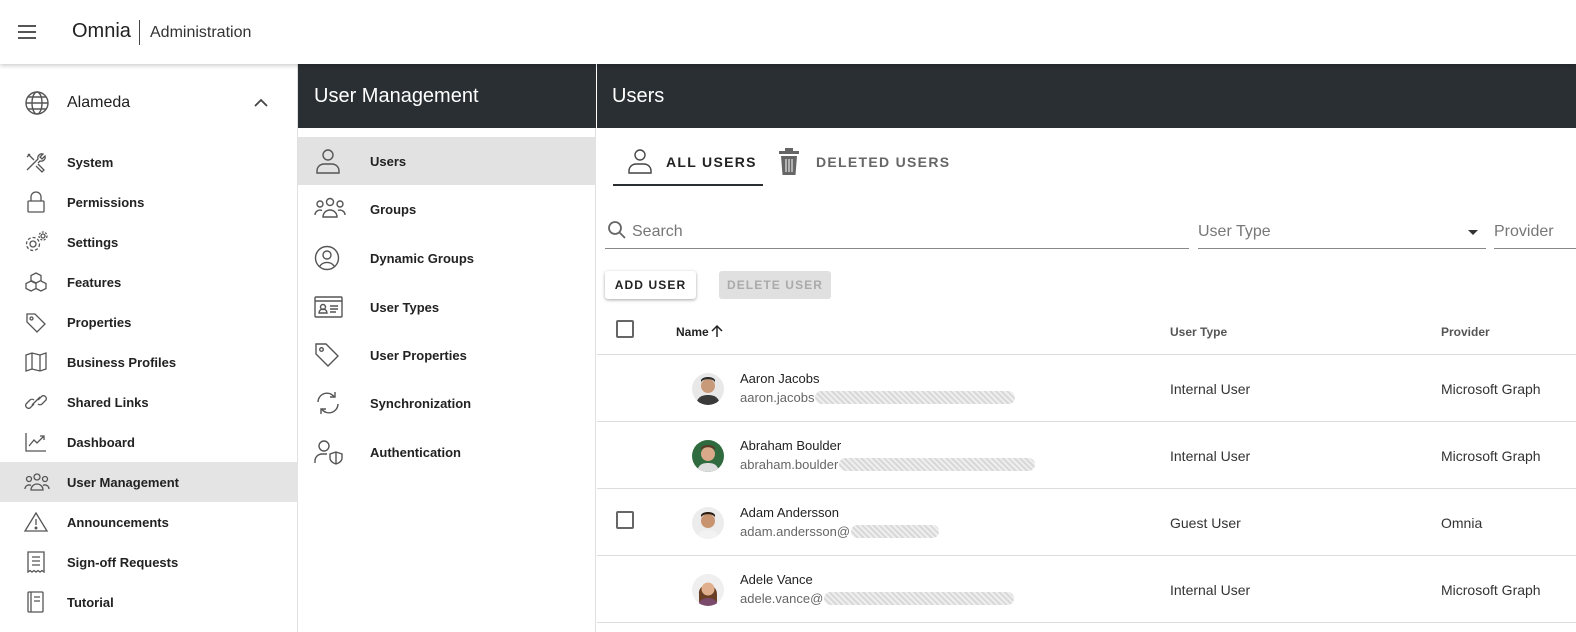  What do you see at coordinates (328, 355) in the screenshot?
I see `tag-icon` at bounding box center [328, 355].